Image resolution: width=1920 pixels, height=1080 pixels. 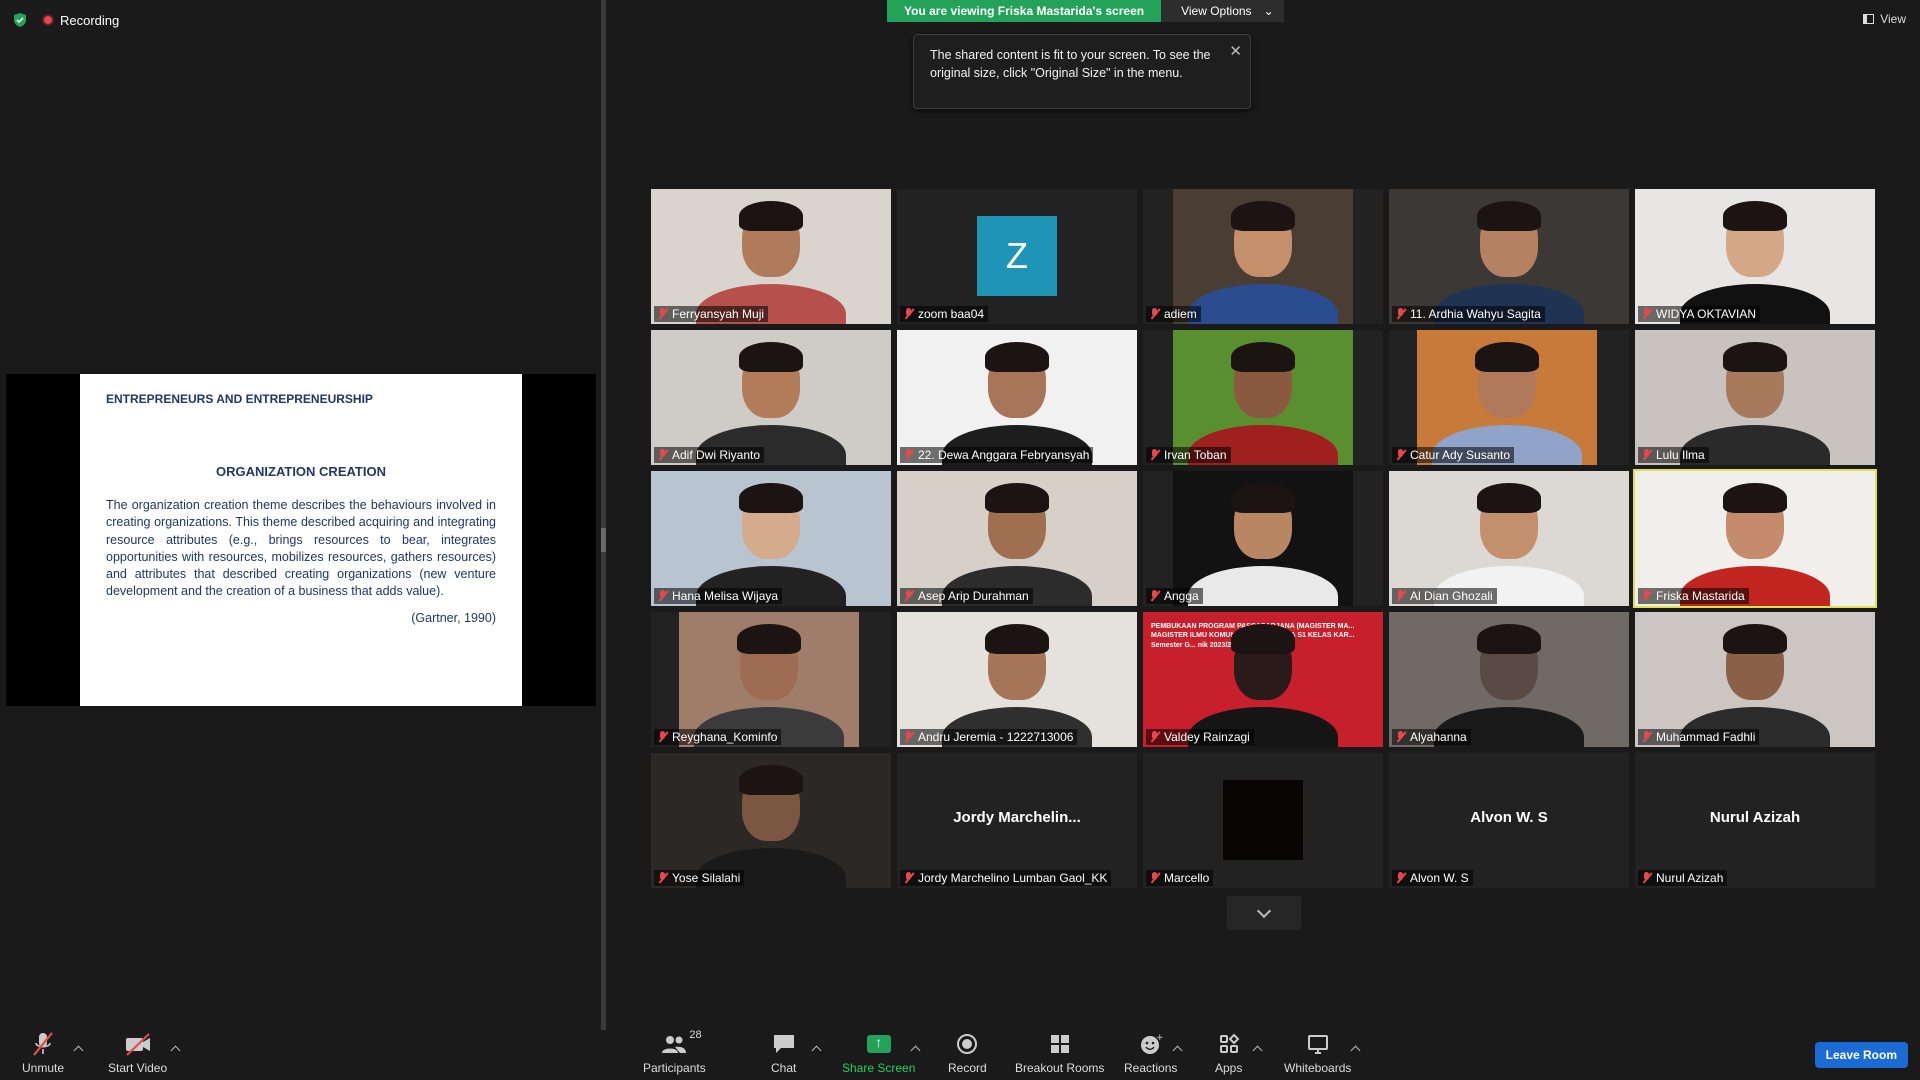 I want to click on participant-tile: Alvon W. S Alvon W. S, so click(x=1509, y=820).